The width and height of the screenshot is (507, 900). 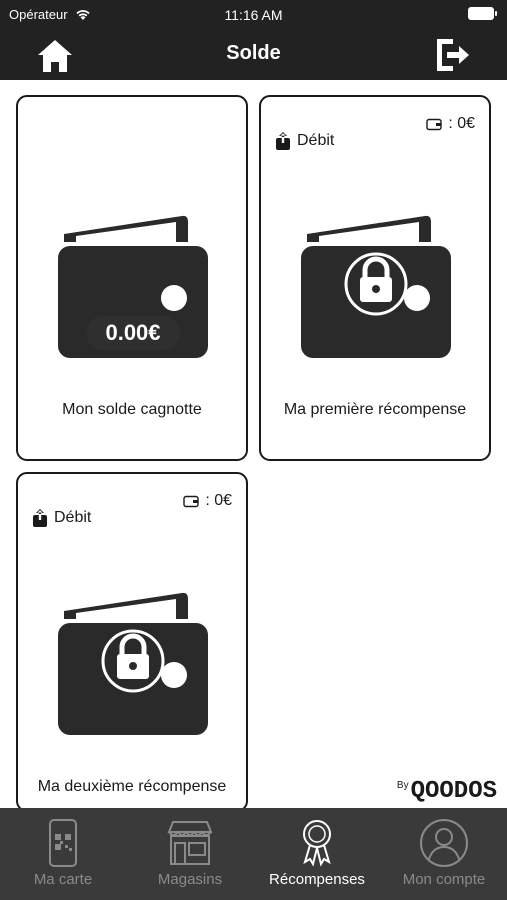 I want to click on tab-label: Mon compte, so click(x=444, y=879).